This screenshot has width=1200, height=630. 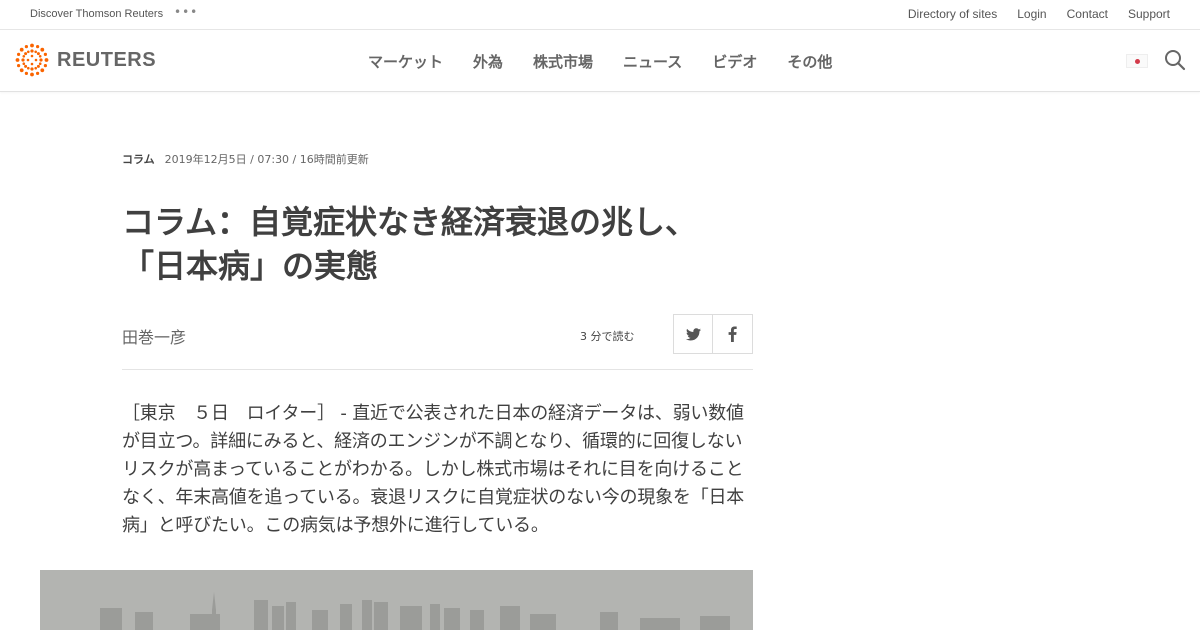 I want to click on twitter-icon, so click(x=693, y=333).